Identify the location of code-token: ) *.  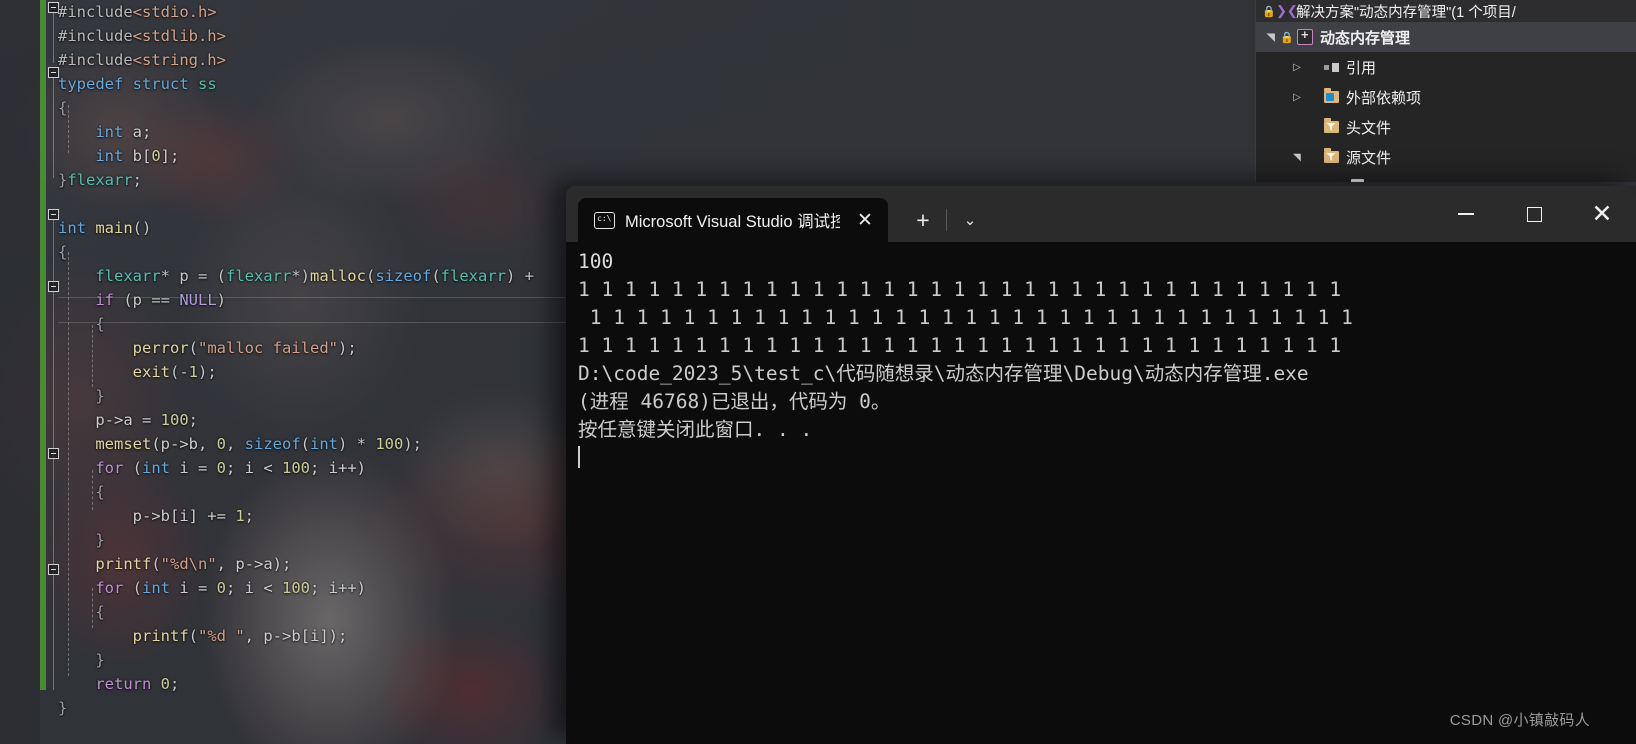
(357, 444).